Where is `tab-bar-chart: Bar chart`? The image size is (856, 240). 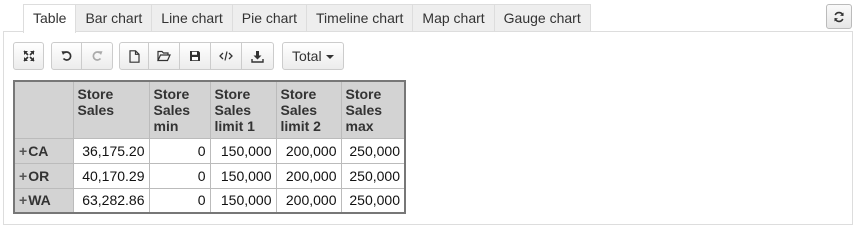
tab-bar-chart: Bar chart is located at coordinates (114, 18).